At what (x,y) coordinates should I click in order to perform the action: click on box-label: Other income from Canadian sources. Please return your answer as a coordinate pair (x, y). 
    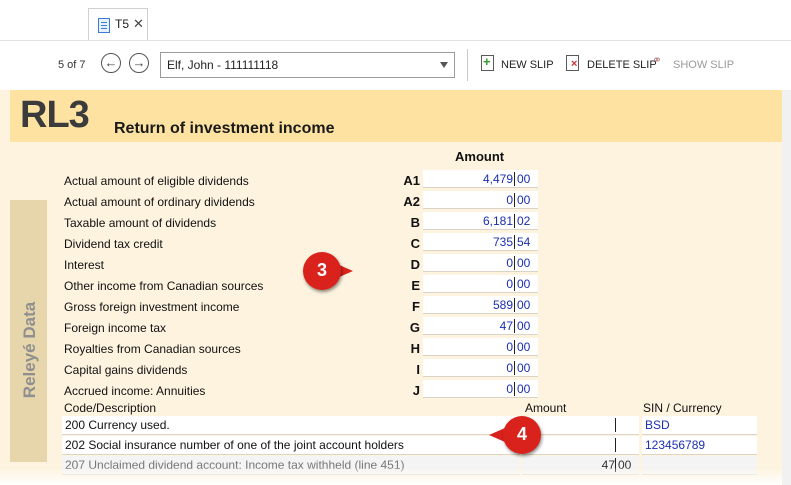
    Looking at the image, I should click on (164, 286).